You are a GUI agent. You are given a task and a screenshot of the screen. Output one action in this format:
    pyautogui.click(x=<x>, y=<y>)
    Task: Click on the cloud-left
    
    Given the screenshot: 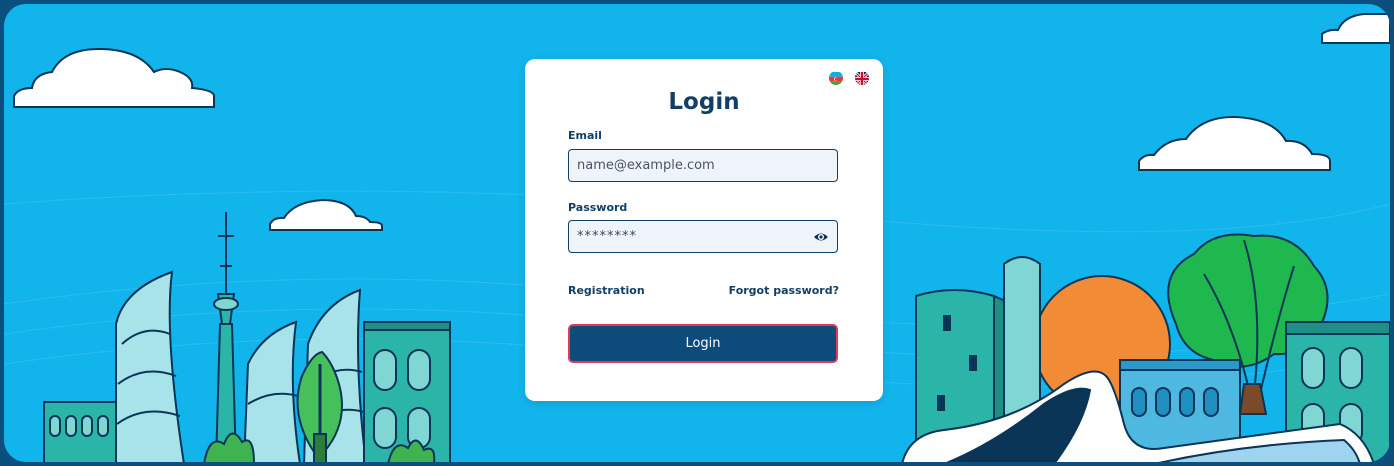 What is the action you would take?
    pyautogui.click(x=114, y=77)
    